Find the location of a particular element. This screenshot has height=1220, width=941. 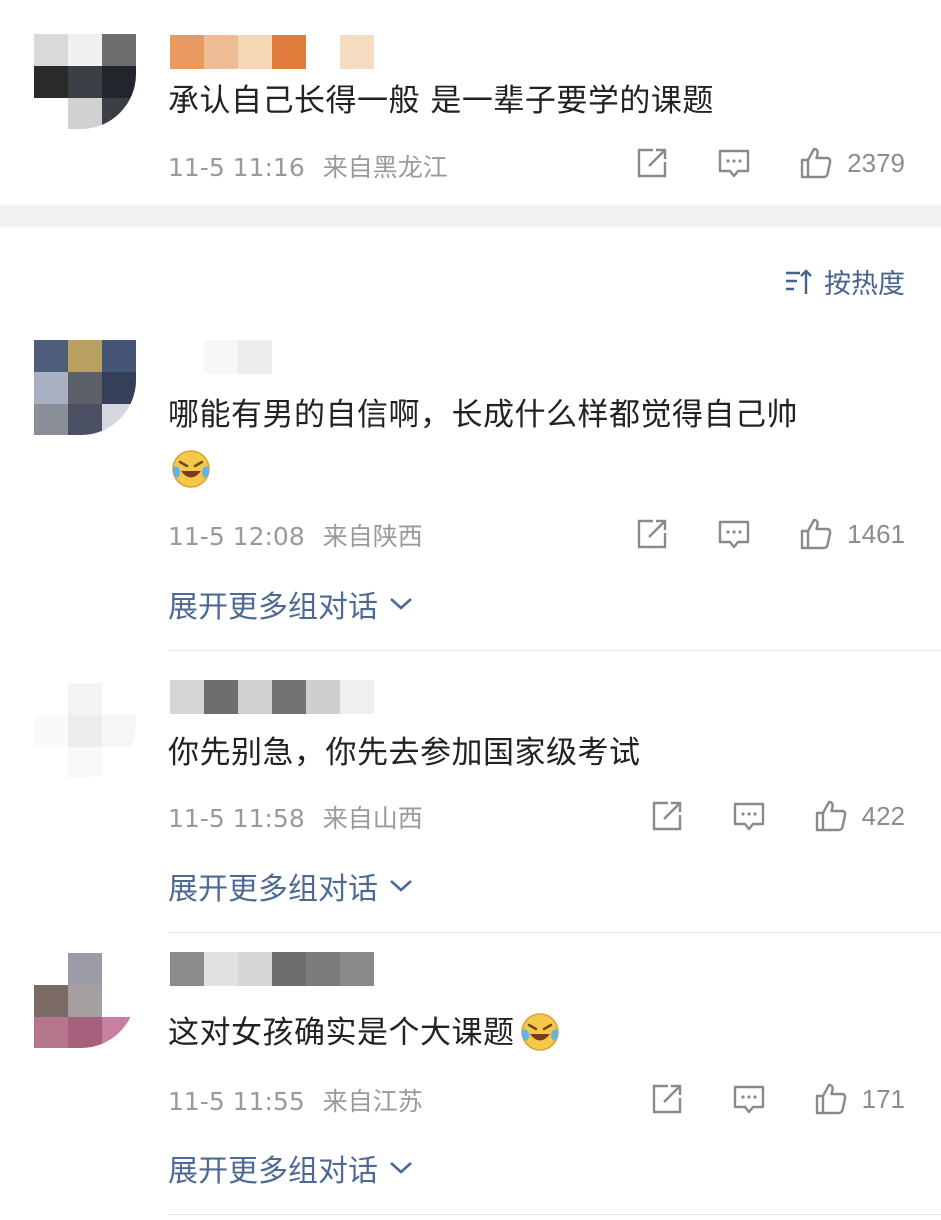

comment-location: 来自陕西 is located at coordinates (372, 536).